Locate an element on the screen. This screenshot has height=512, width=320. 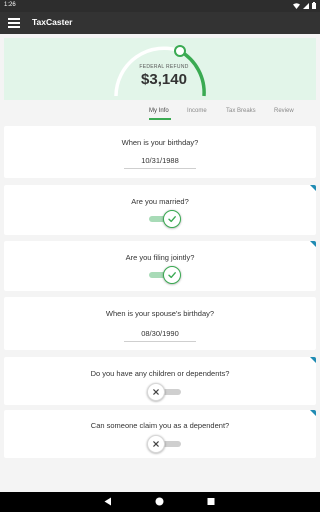
status-icons is located at coordinates (304, 5).